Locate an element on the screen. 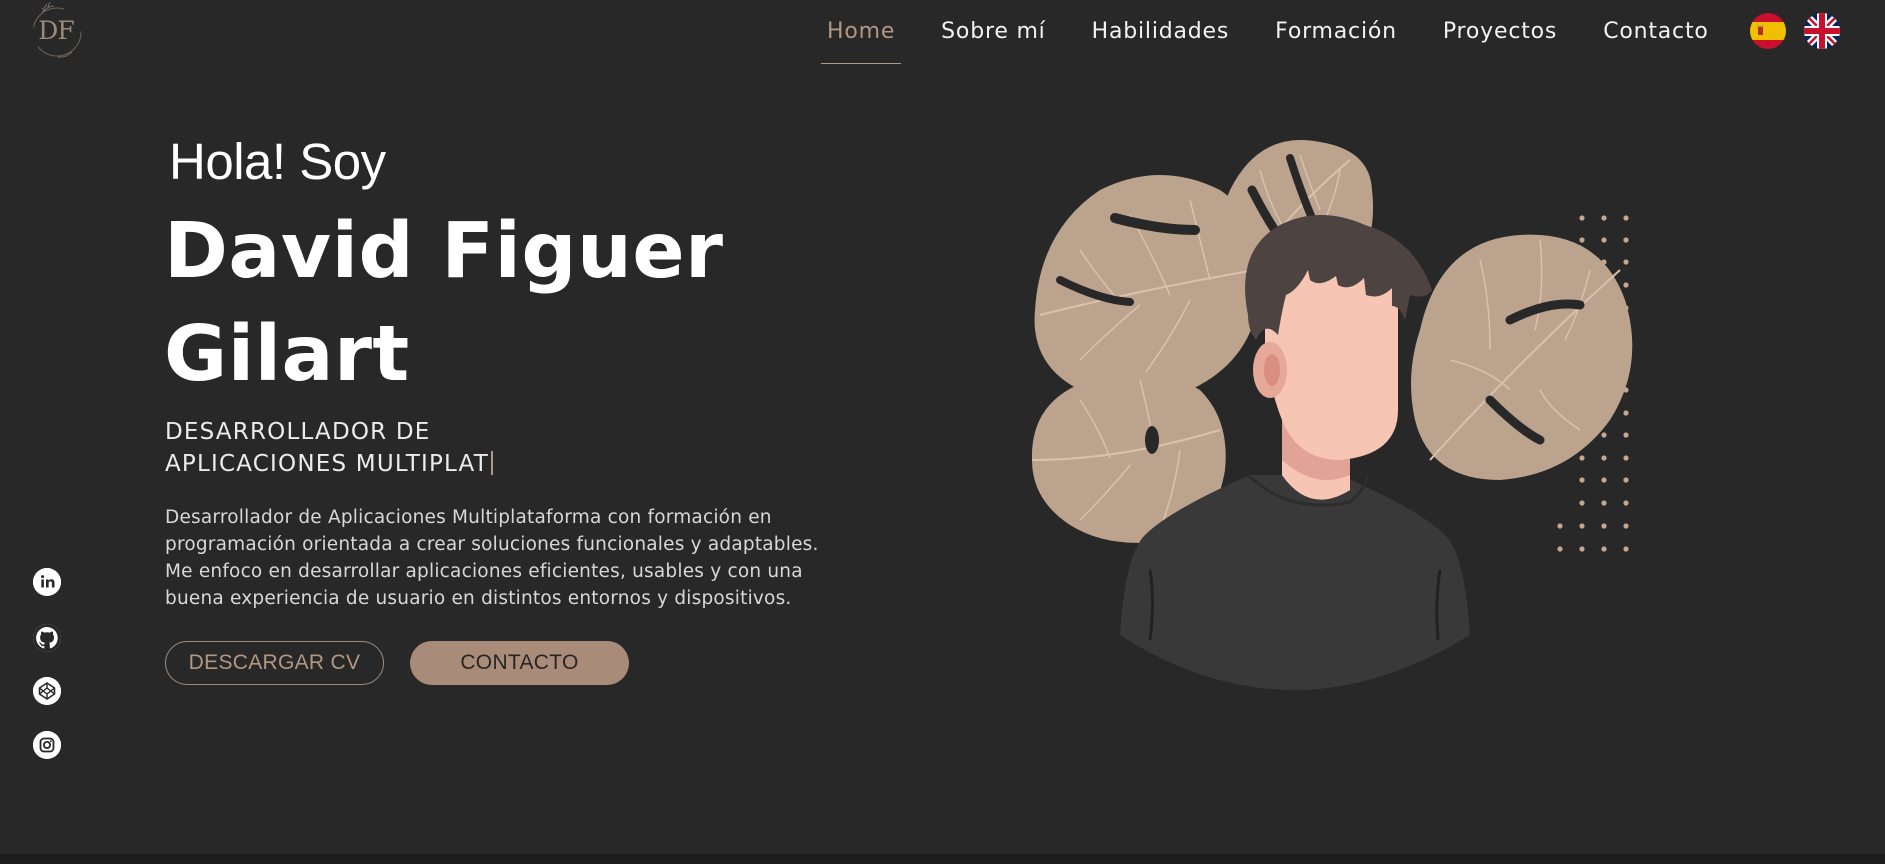 The width and height of the screenshot is (1885, 864). role-line-2: APLICACIONES MULTIPLAT is located at coordinates (327, 464).